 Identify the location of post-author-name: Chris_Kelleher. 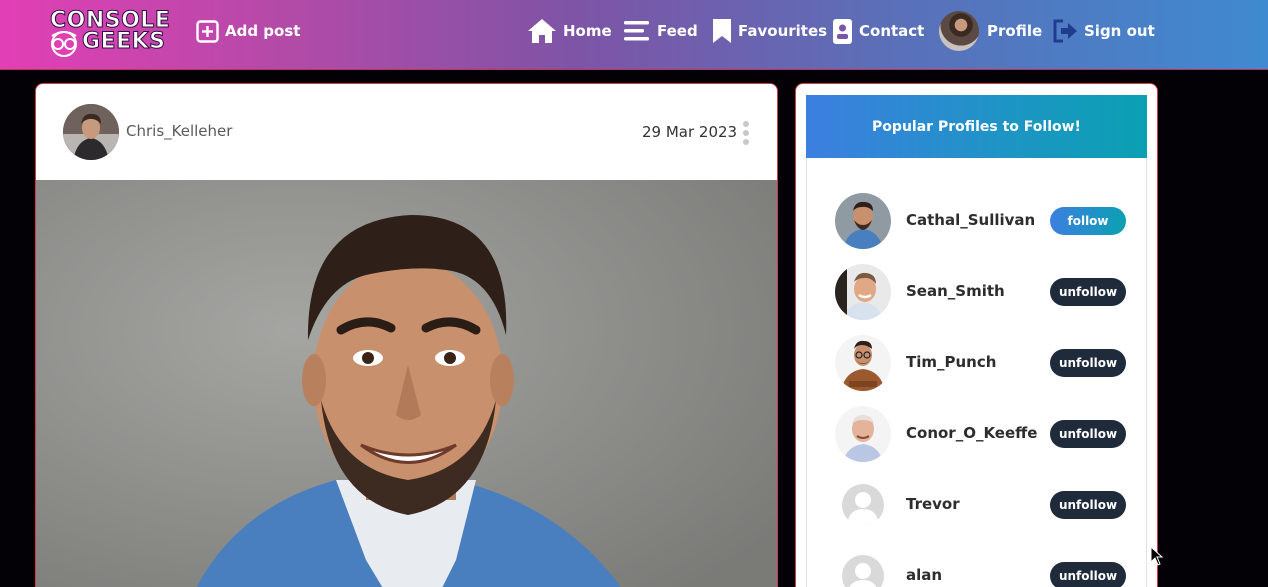
(179, 131).